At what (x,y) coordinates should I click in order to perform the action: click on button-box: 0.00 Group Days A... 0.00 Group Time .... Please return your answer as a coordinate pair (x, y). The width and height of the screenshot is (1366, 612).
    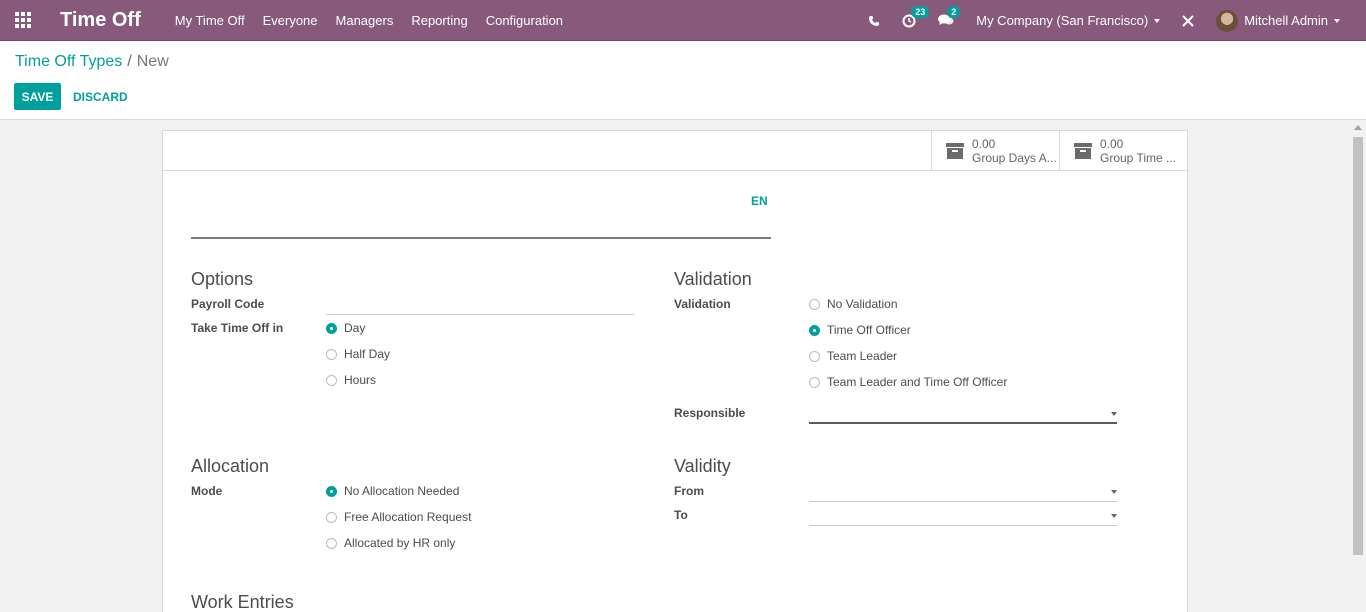
    Looking at the image, I should click on (675, 151).